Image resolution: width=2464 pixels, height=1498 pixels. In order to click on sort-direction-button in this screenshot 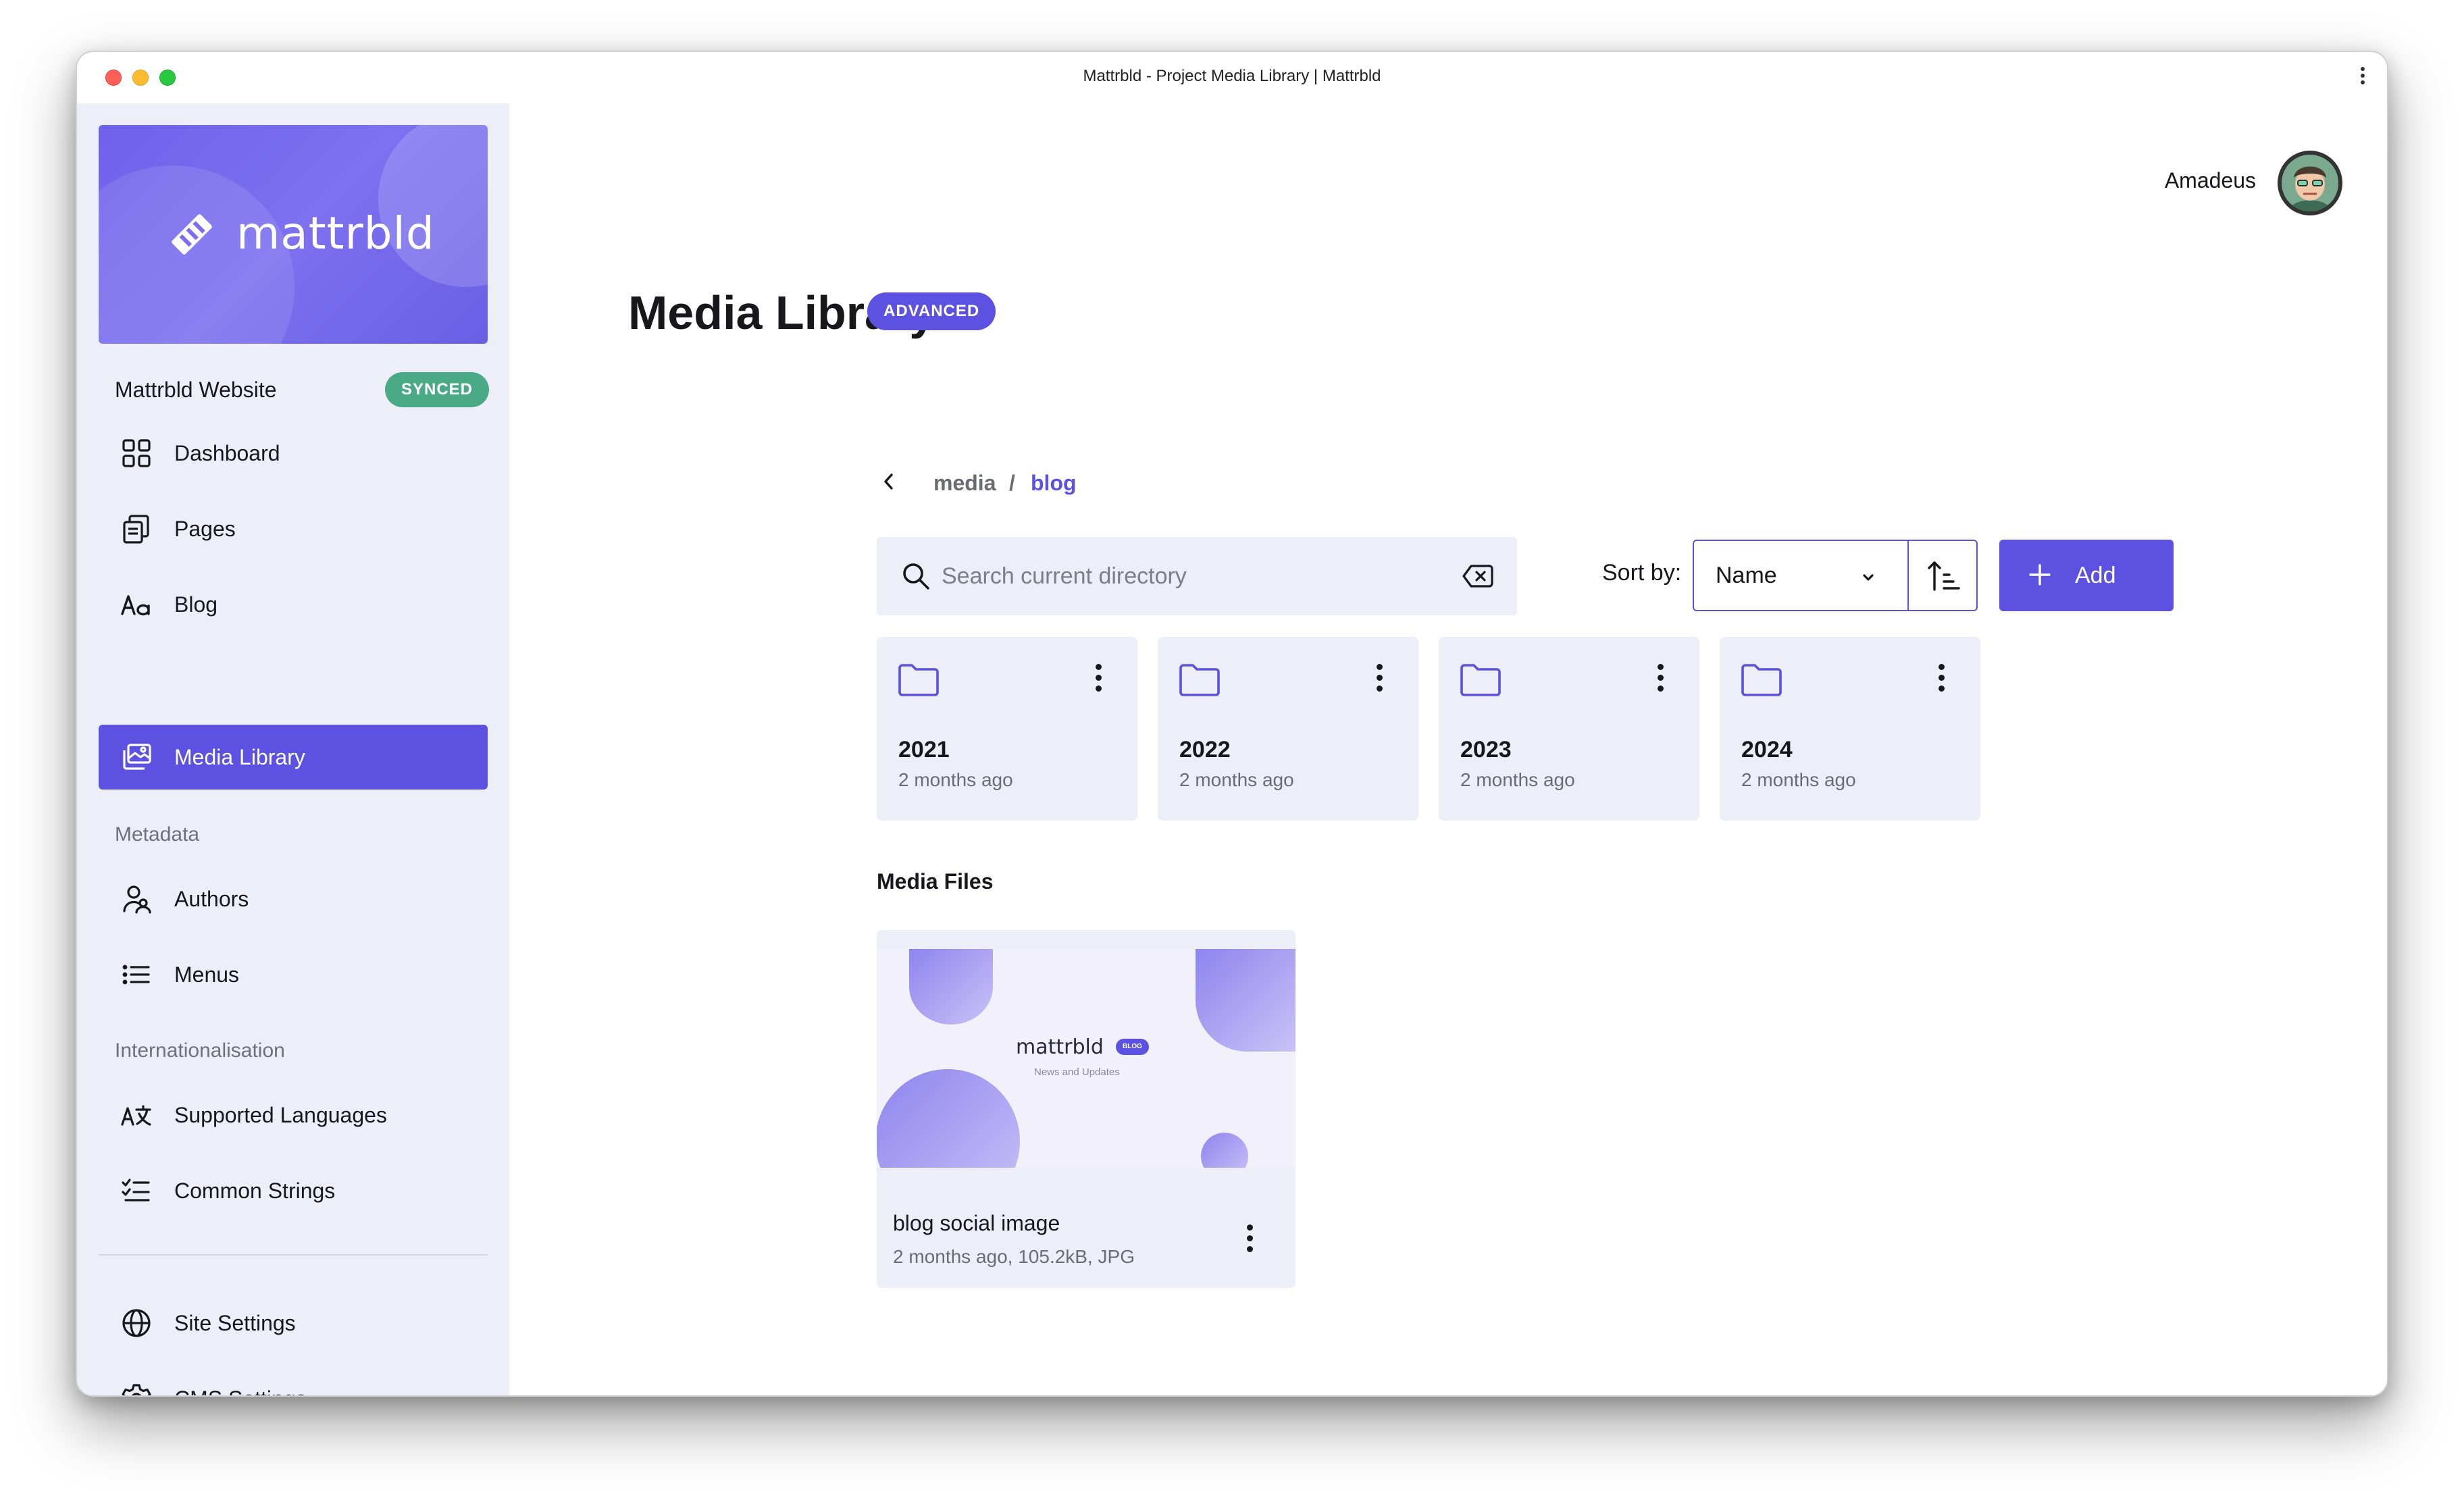, I will do `click(1942, 575)`.